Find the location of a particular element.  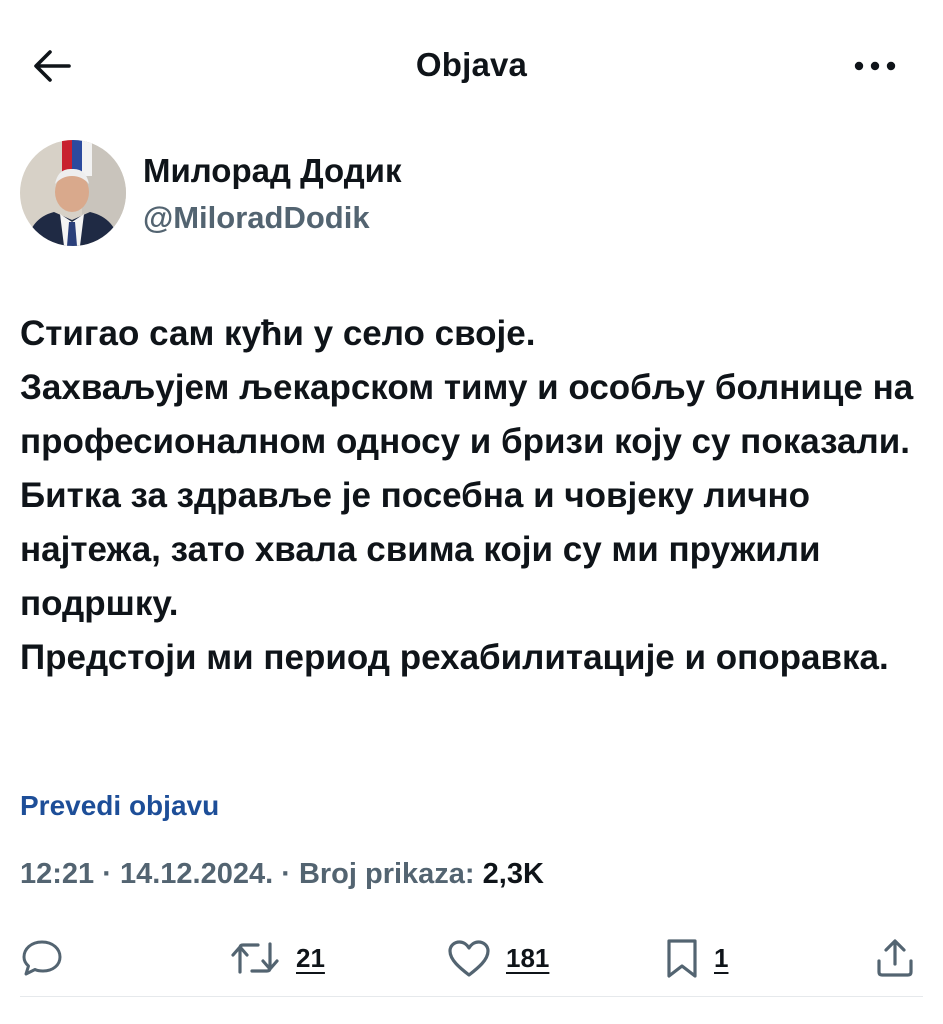

more-options-button is located at coordinates (875, 66).